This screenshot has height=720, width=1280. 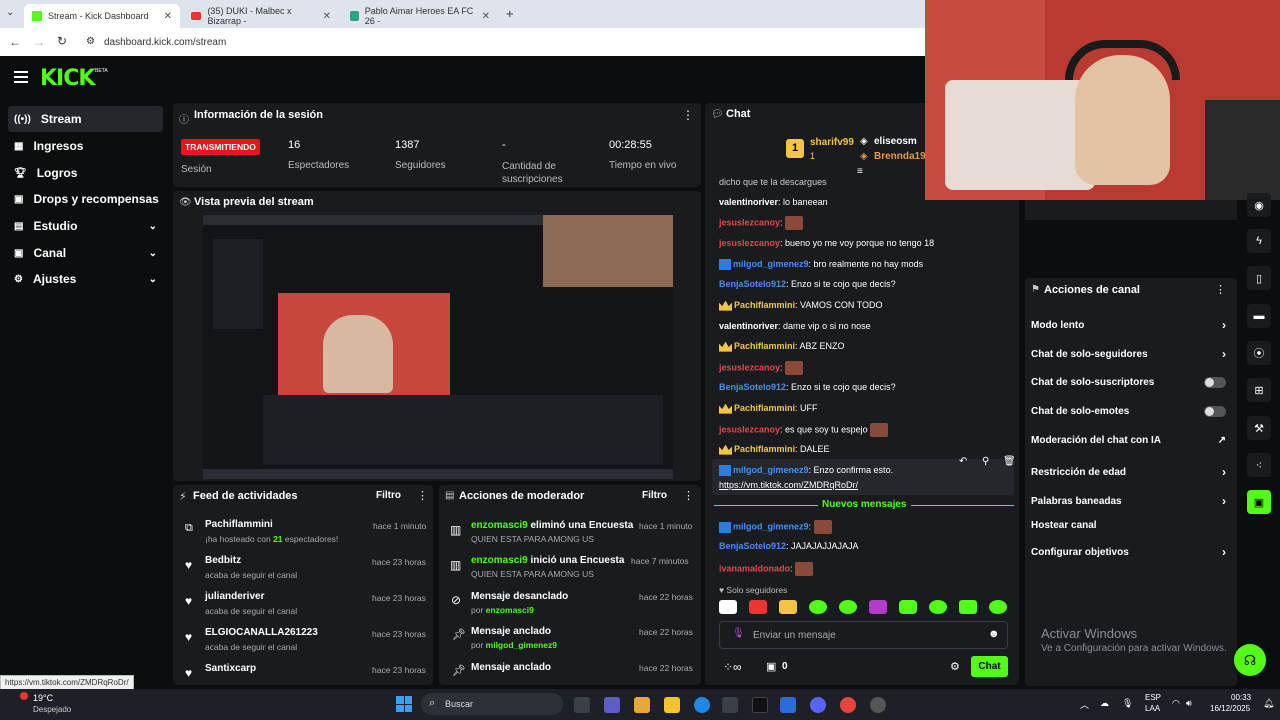 I want to click on infinity-icon: ⁘∞, so click(x=732, y=667).